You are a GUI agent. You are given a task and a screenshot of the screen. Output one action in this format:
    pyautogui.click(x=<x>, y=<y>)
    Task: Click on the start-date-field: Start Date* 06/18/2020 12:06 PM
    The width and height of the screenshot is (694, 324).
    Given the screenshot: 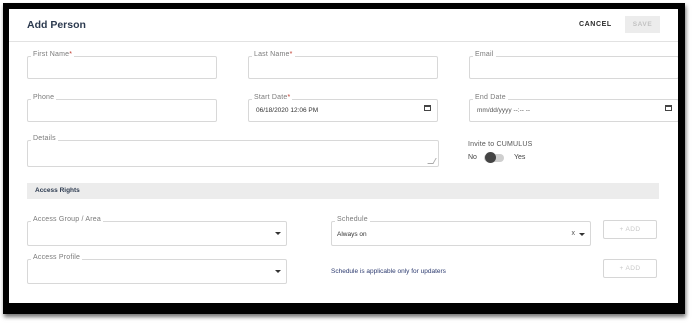 What is the action you would take?
    pyautogui.click(x=343, y=108)
    